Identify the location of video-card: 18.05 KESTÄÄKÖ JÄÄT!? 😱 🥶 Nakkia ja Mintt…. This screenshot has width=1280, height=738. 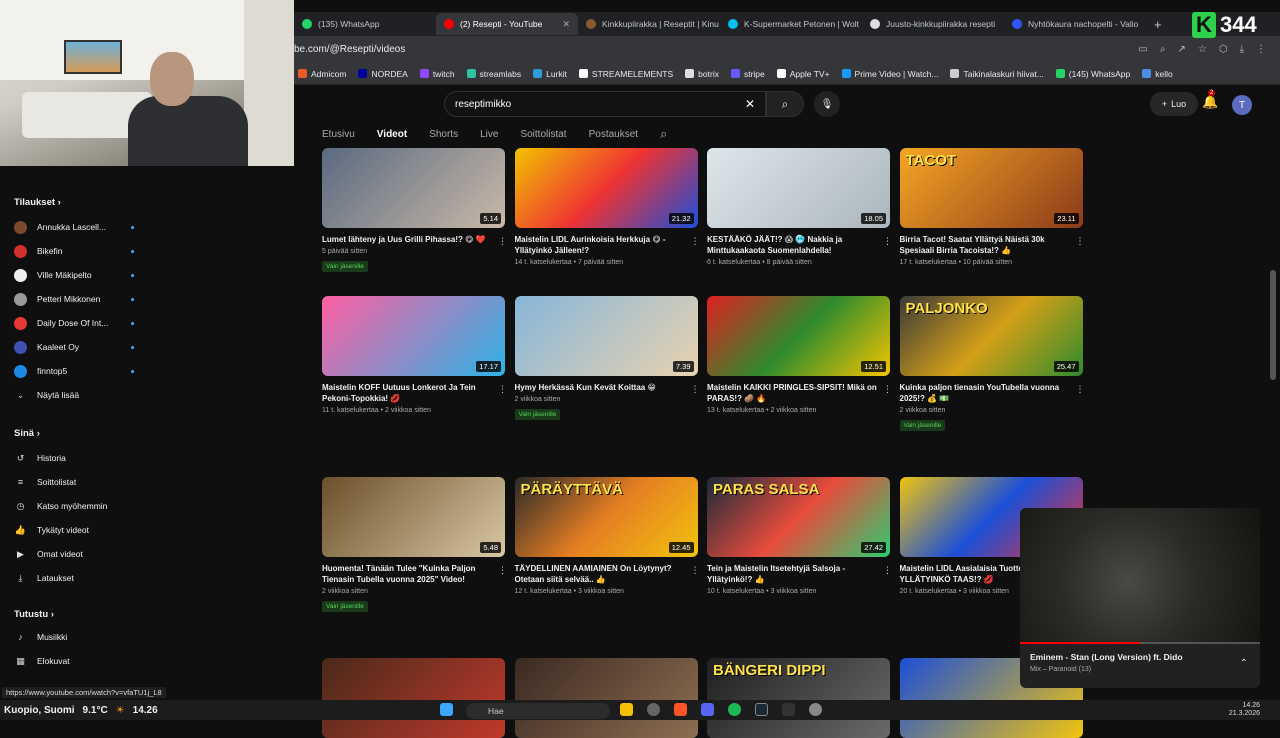
(799, 207).